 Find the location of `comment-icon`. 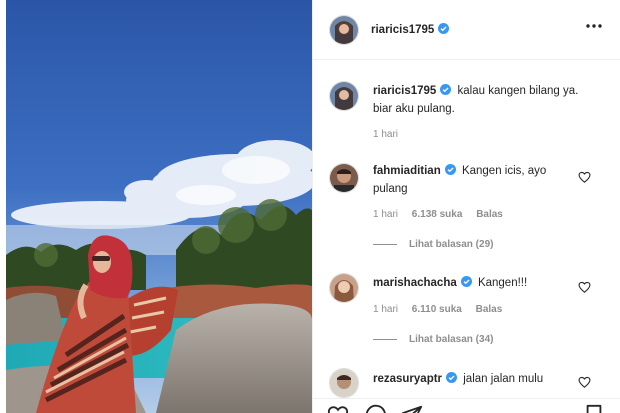

comment-icon is located at coordinates (376, 408).